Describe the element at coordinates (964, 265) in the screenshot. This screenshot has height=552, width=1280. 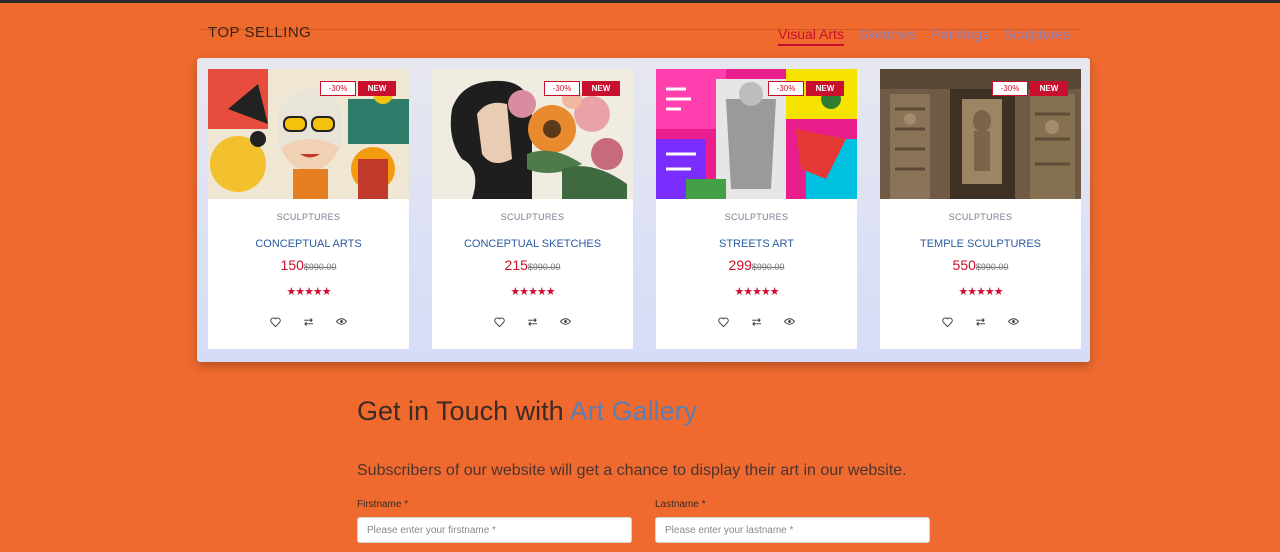
I see `current-price: 550` at that location.